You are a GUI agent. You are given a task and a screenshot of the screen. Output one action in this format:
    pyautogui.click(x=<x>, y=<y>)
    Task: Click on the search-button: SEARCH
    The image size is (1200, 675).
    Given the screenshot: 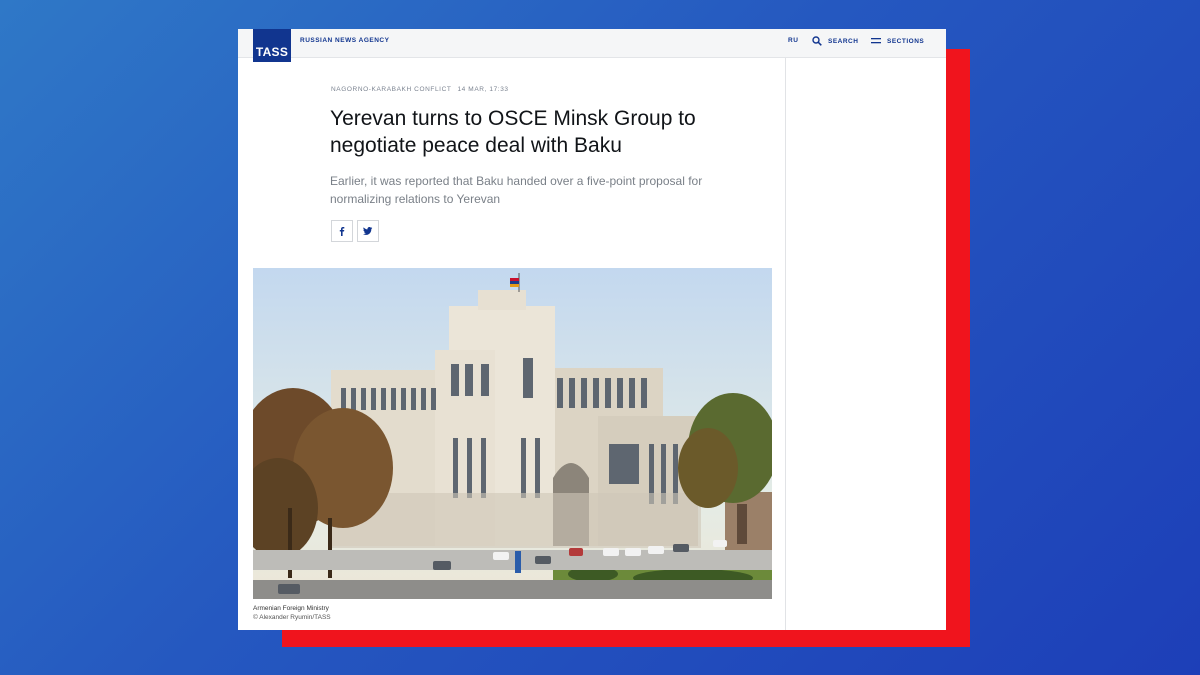 What is the action you would take?
    pyautogui.click(x=835, y=41)
    